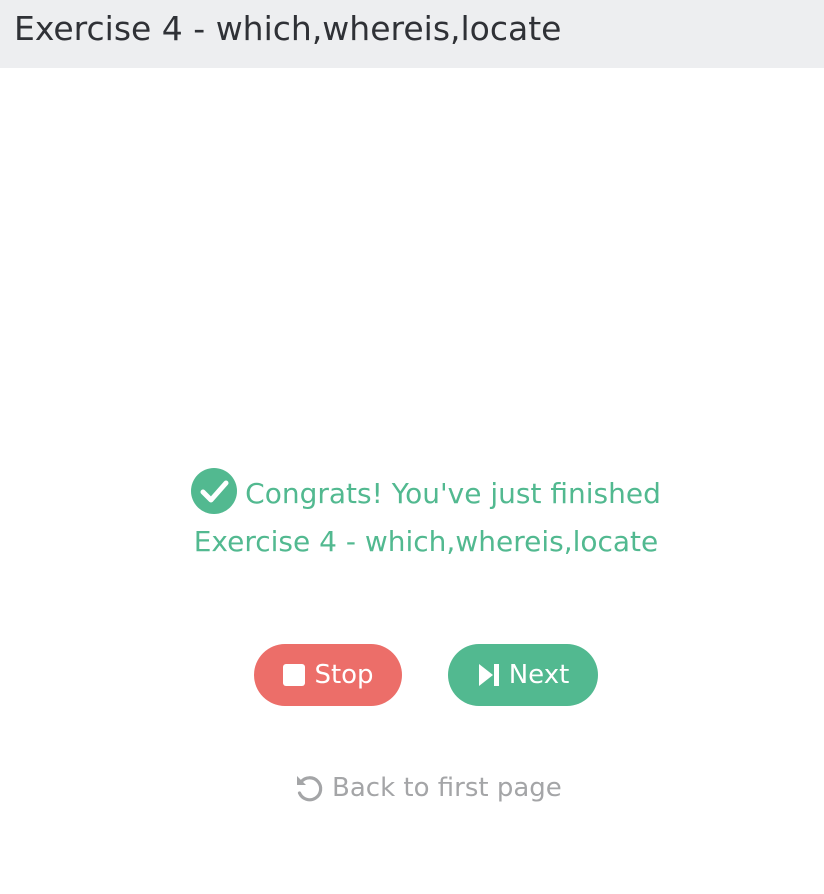 Image resolution: width=824 pixels, height=894 pixels. I want to click on back-to-first-page-link: Back to first page, so click(428, 788).